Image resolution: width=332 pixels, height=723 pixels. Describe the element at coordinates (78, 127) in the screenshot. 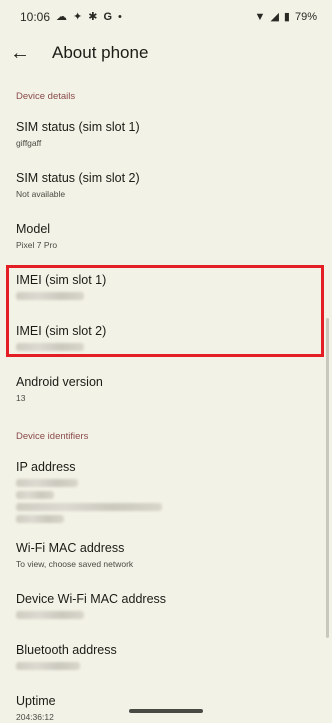

I see `item-label: SIM status (sim slot 1)` at that location.